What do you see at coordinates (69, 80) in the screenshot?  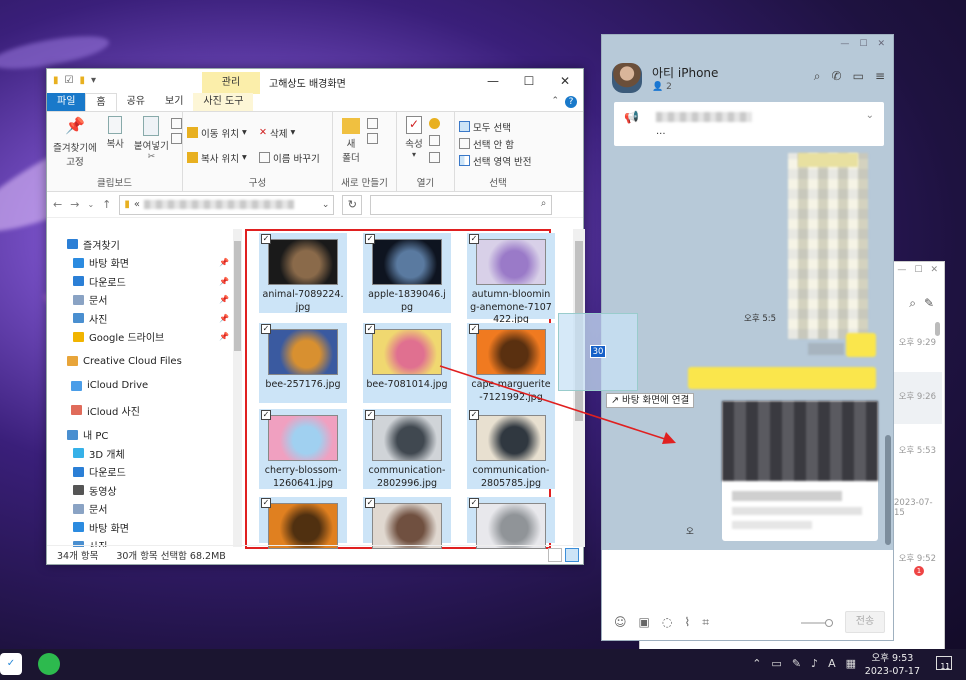 I see `checkbox-icon: ☑` at bounding box center [69, 80].